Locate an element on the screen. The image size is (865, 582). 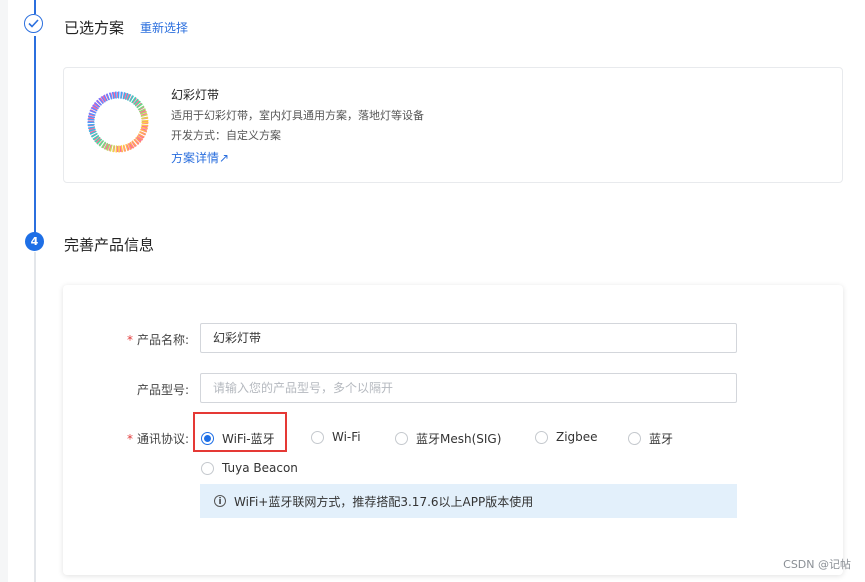
protocol-option-label: Tuya Beacon is located at coordinates (260, 468).